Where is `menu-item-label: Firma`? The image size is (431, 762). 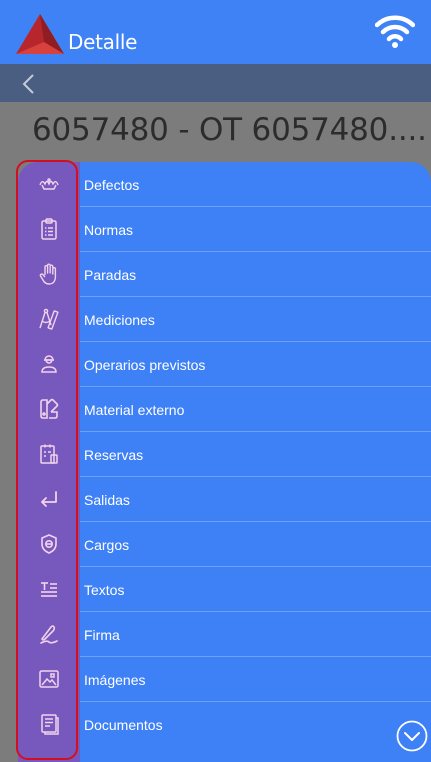
menu-item-label: Firma is located at coordinates (102, 635).